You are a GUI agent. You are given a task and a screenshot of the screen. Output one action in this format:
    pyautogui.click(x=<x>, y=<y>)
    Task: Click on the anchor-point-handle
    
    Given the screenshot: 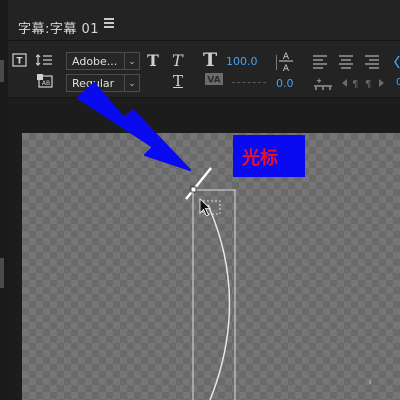 What is the action you would take?
    pyautogui.click(x=193, y=189)
    